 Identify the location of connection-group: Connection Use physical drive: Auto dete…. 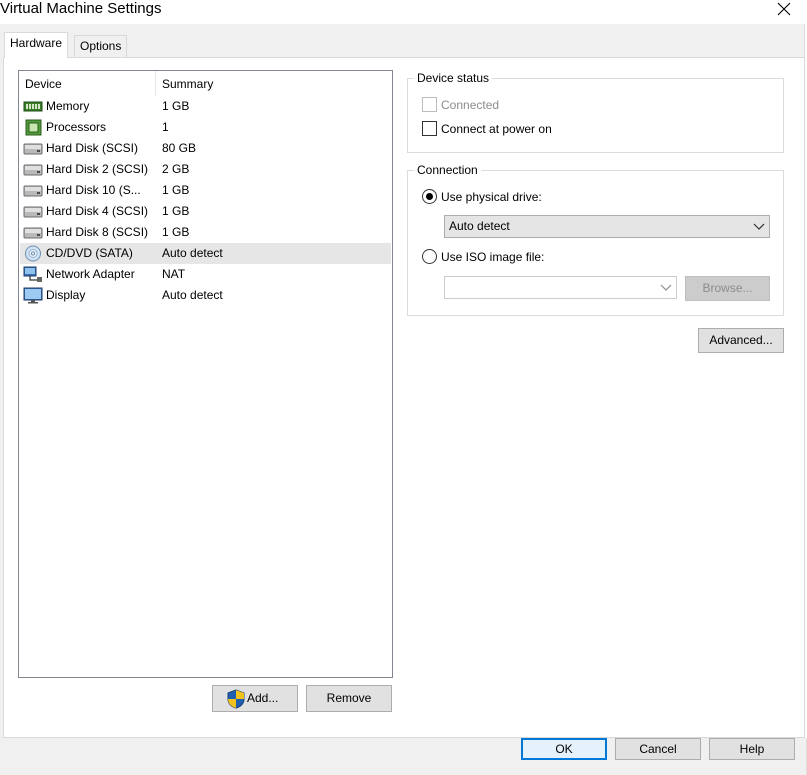
(595, 239).